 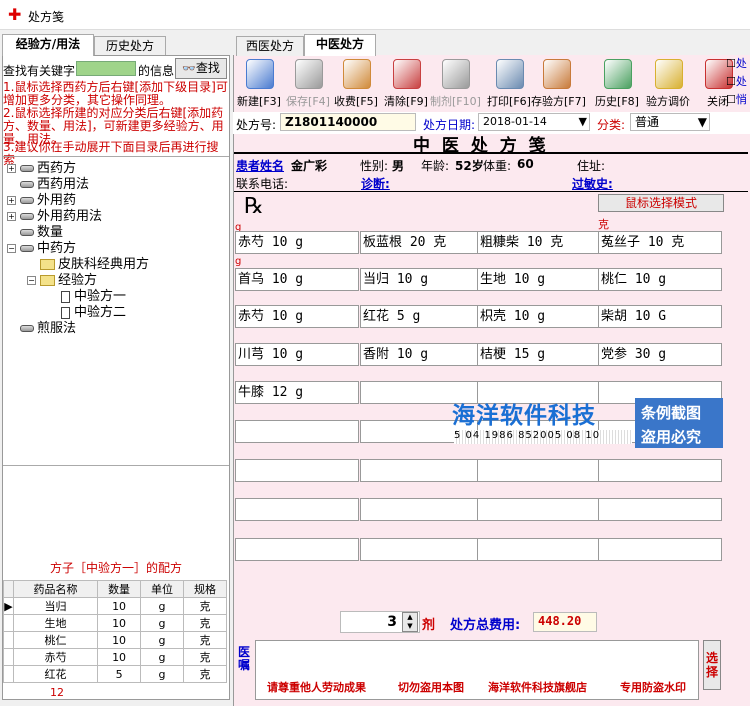 What do you see at coordinates (422, 242) in the screenshot?
I see `herb-cell: 板蓝根 20 克` at bounding box center [422, 242].